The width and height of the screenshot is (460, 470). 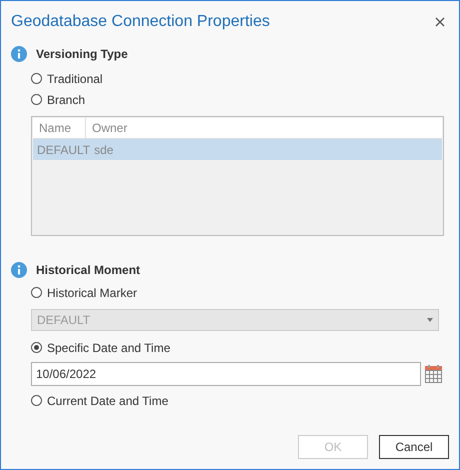 What do you see at coordinates (433, 374) in the screenshot?
I see `calendar-icon` at bounding box center [433, 374].